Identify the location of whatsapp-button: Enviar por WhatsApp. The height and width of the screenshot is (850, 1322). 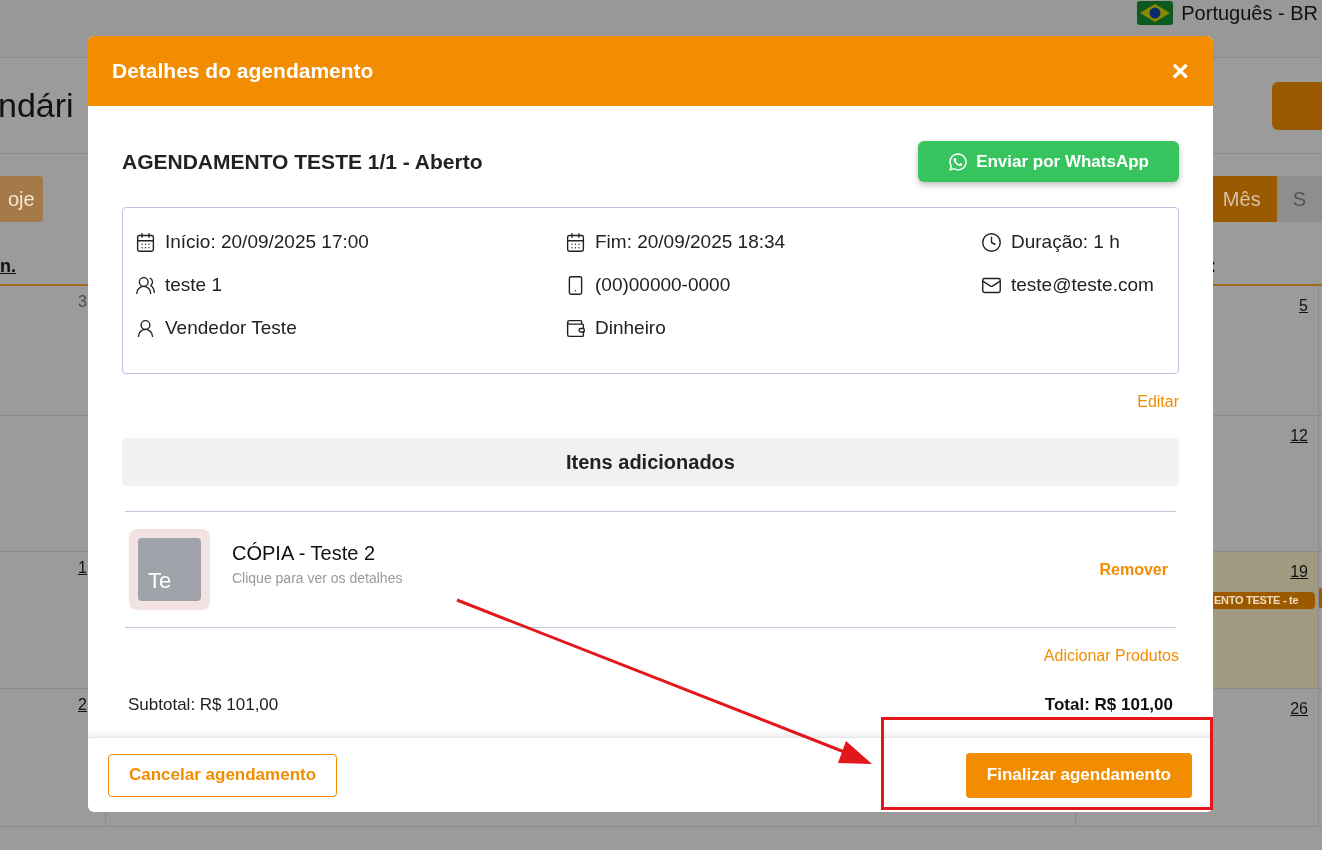
(1048, 161).